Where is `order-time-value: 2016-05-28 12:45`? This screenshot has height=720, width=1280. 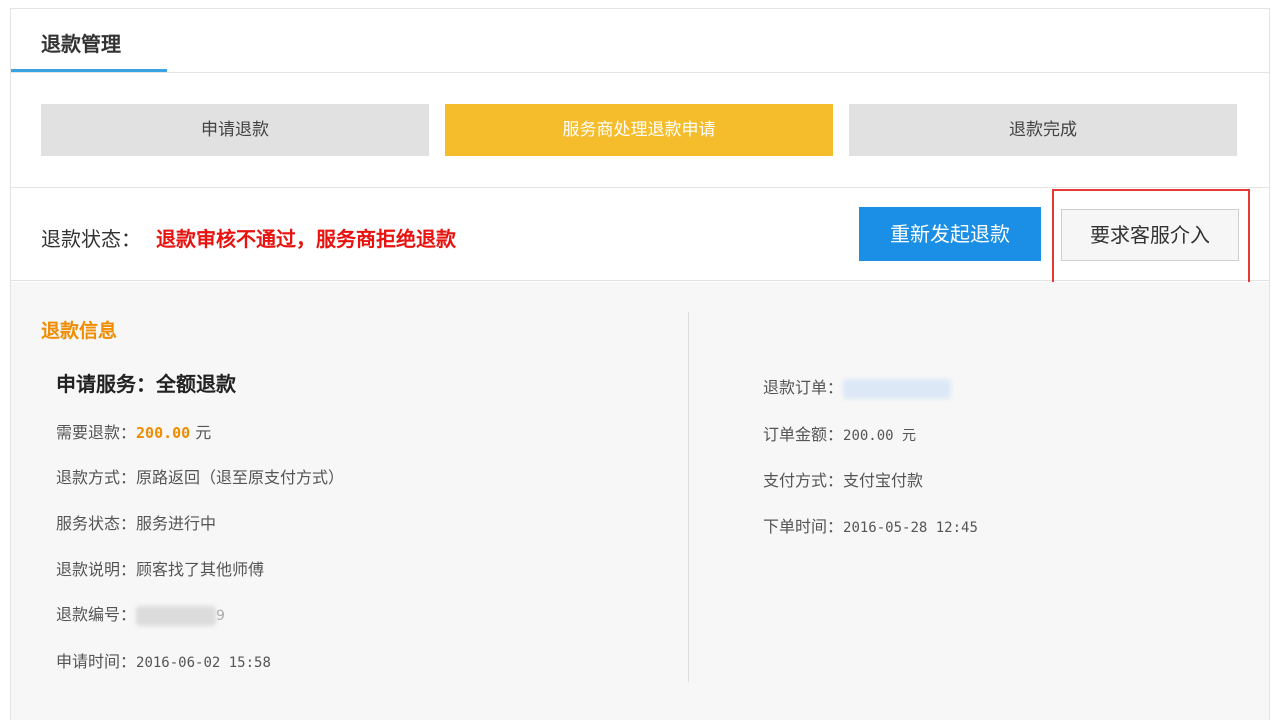 order-time-value: 2016-05-28 12:45 is located at coordinates (910, 528).